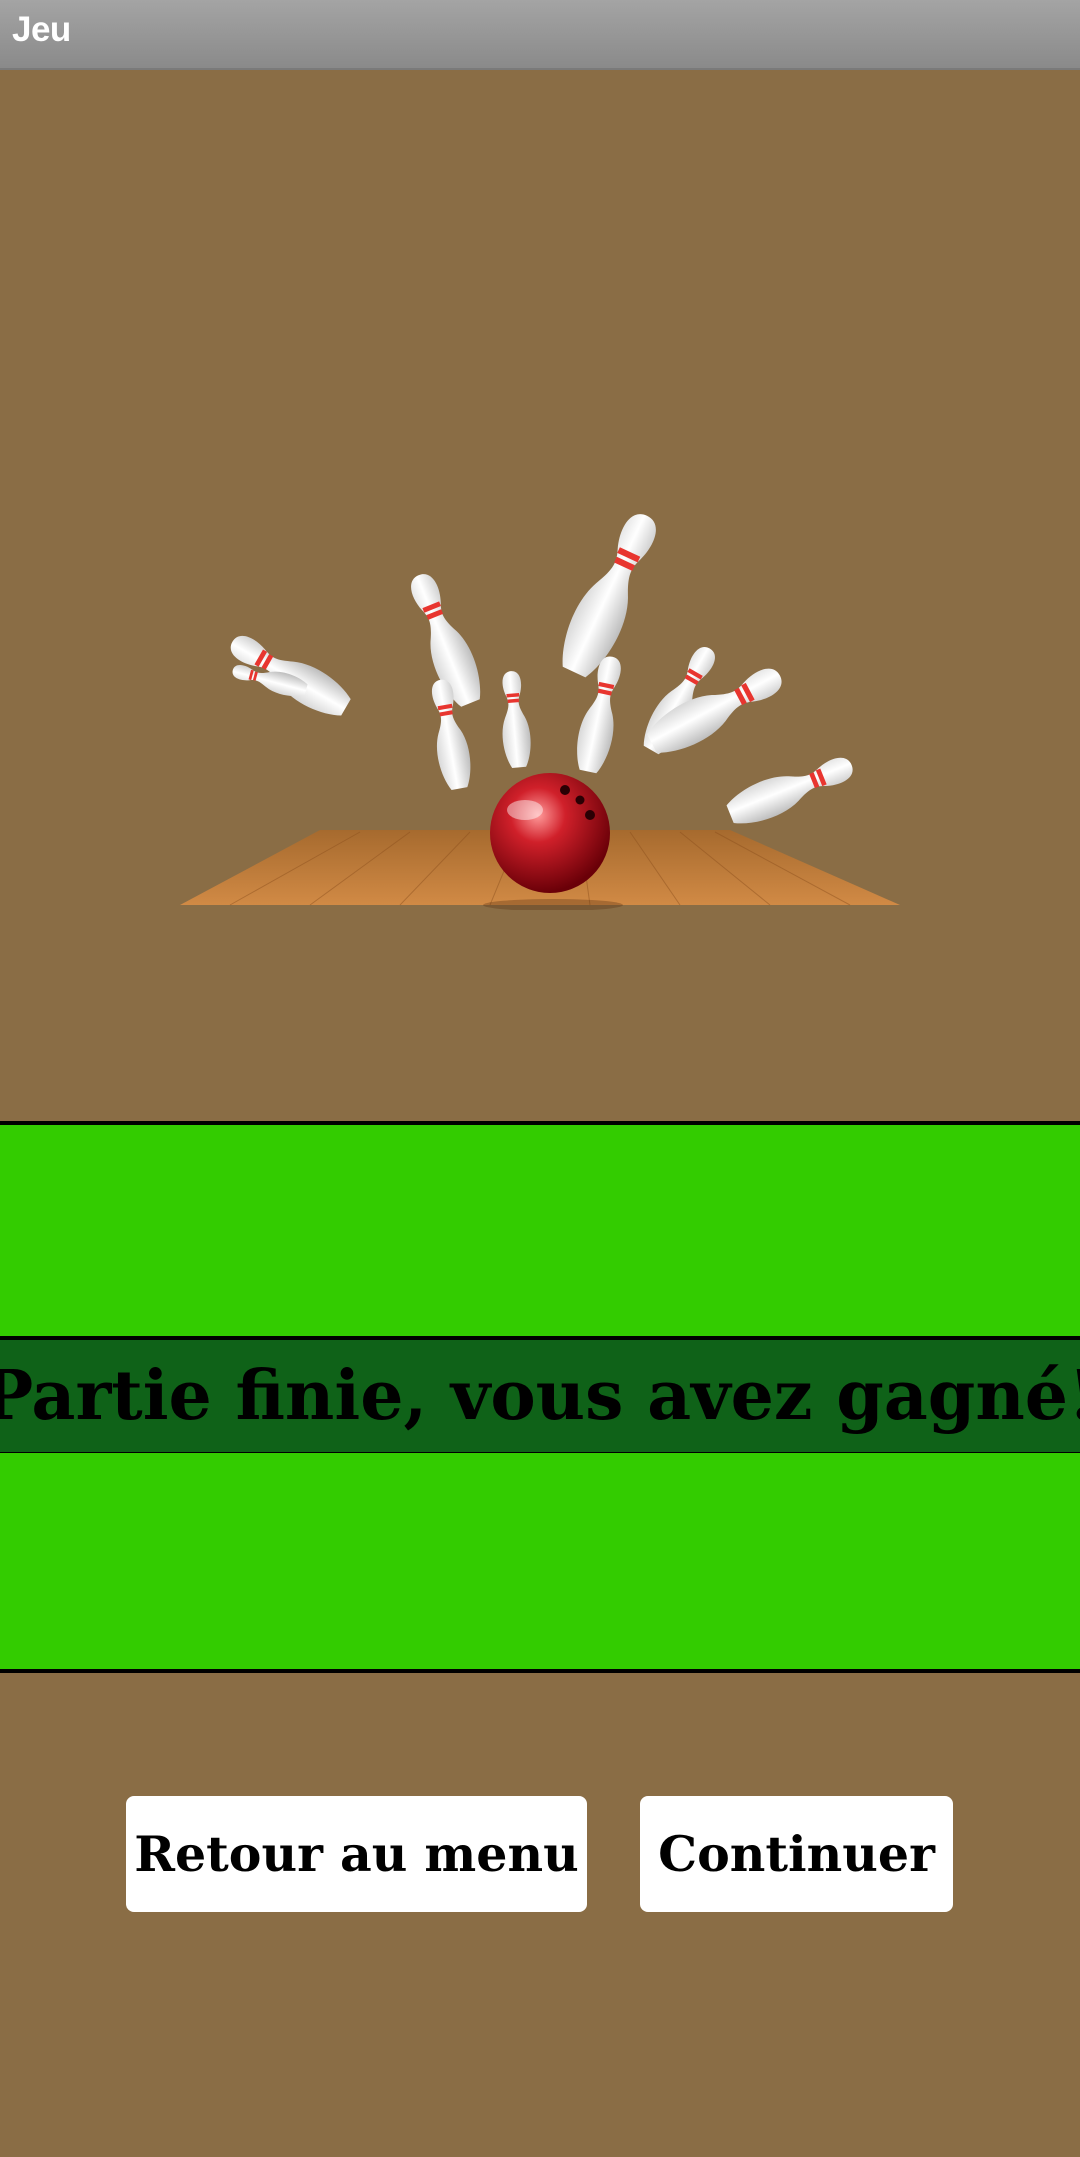  Describe the element at coordinates (540, 708) in the screenshot. I see `bowling-strike-illustration` at that location.